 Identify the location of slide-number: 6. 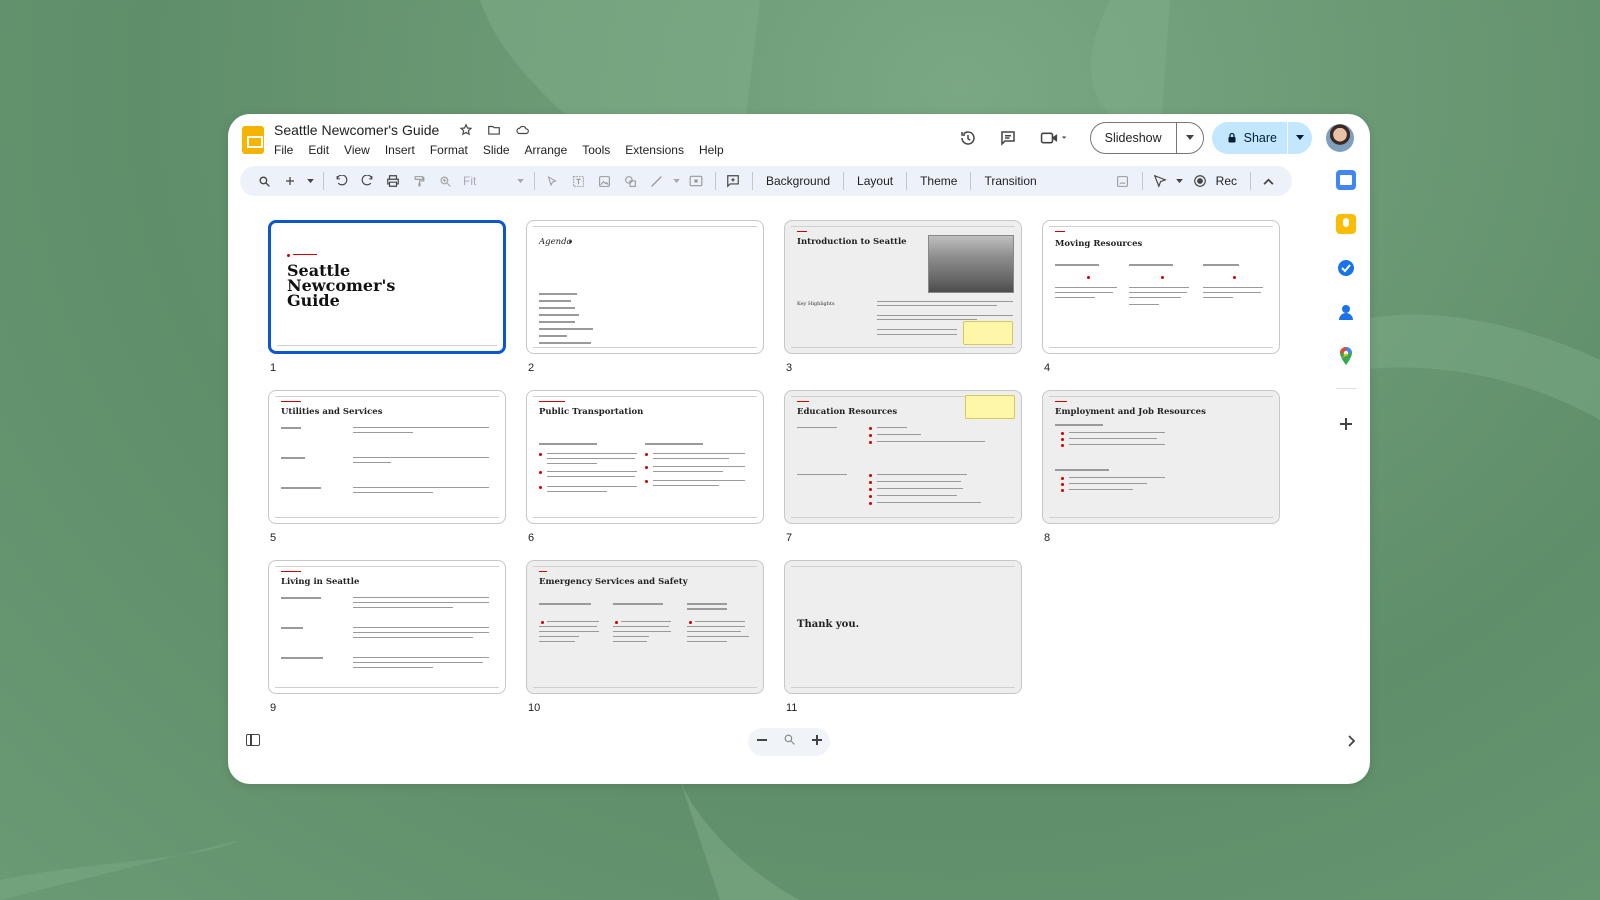
(531, 538).